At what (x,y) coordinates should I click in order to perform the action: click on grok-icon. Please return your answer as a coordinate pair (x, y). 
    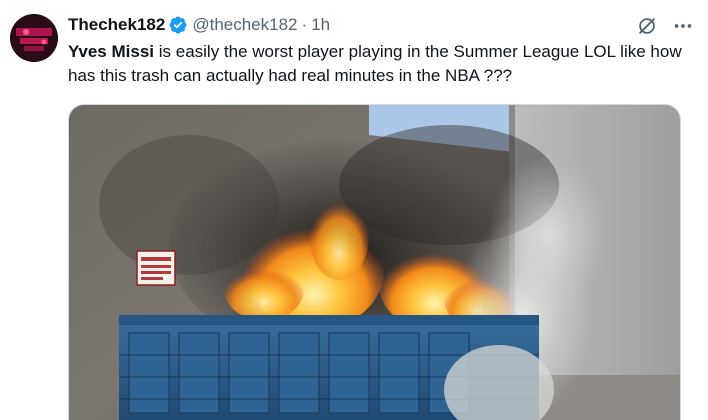
    Looking at the image, I should click on (647, 26).